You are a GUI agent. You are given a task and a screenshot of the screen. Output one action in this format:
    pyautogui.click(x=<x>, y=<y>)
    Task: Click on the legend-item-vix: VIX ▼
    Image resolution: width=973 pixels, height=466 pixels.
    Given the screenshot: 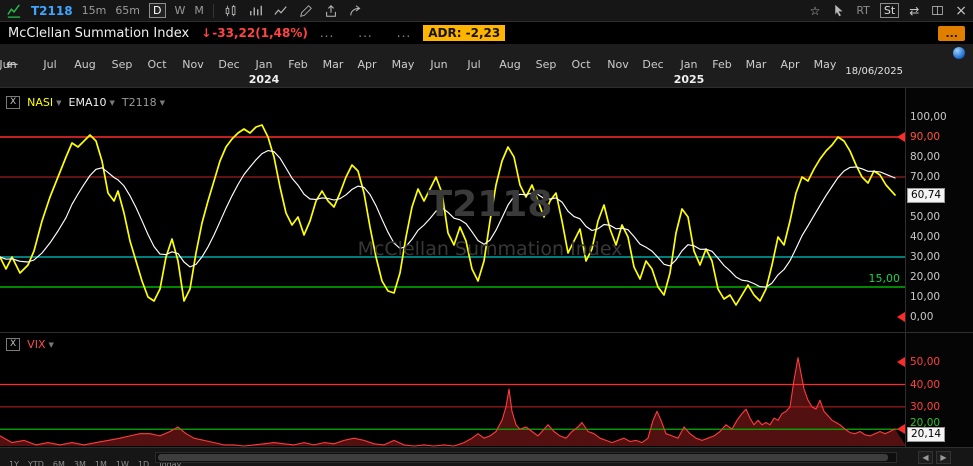 What is the action you would take?
    pyautogui.click(x=40, y=344)
    